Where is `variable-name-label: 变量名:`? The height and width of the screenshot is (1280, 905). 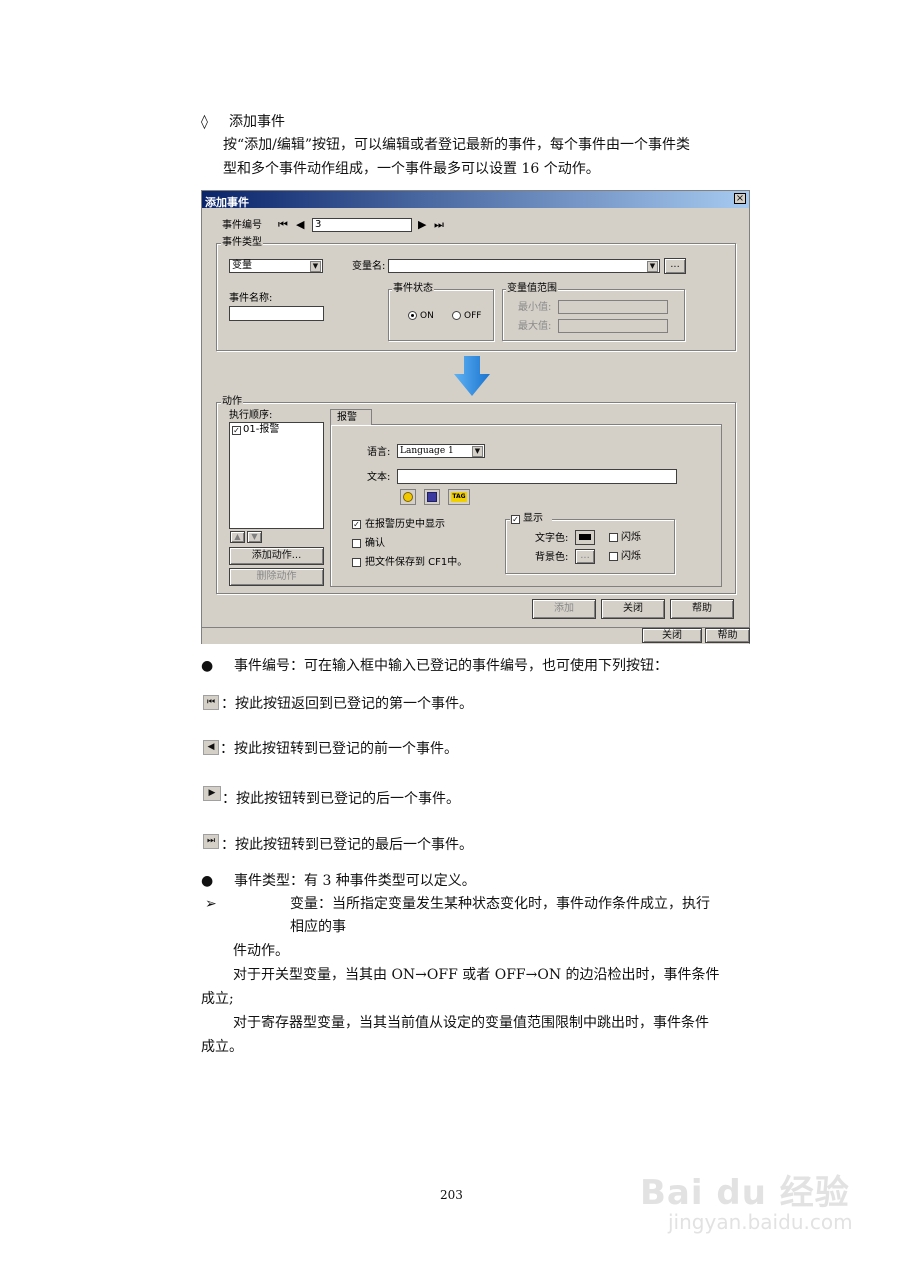
variable-name-label: 变量名: is located at coordinates (369, 266).